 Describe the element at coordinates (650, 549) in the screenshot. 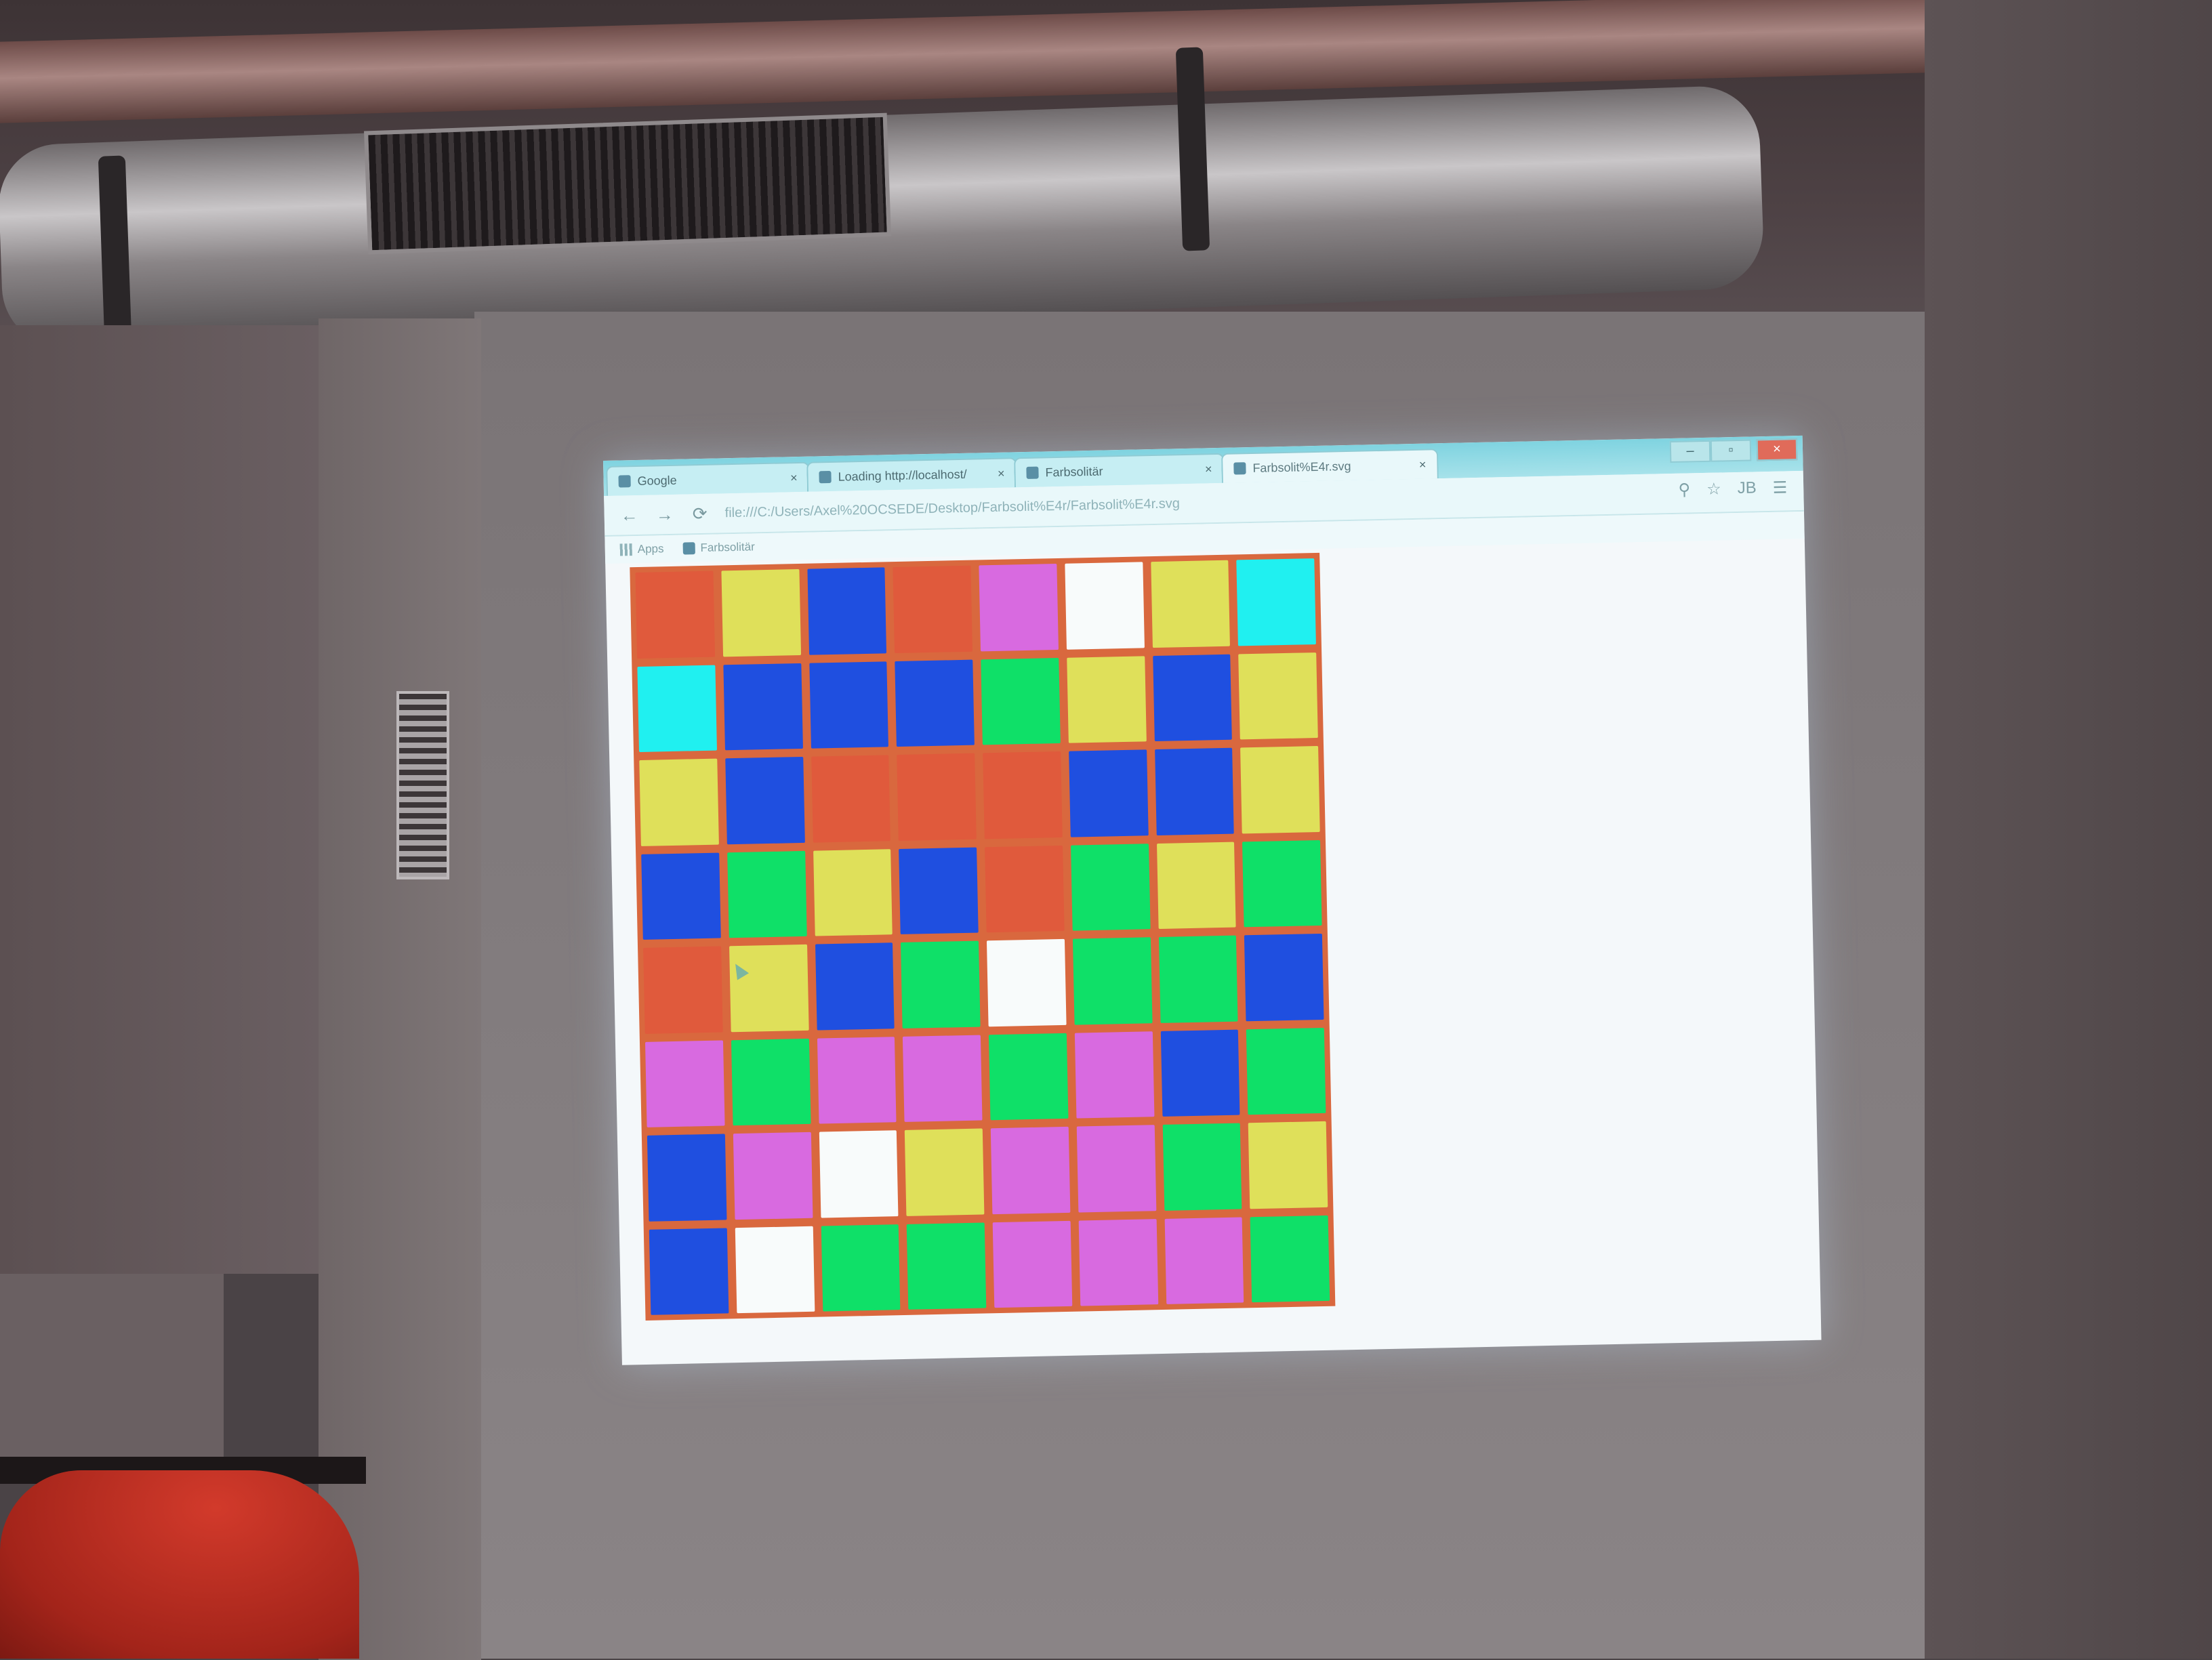

I see `bookmark-label: Apps` at that location.